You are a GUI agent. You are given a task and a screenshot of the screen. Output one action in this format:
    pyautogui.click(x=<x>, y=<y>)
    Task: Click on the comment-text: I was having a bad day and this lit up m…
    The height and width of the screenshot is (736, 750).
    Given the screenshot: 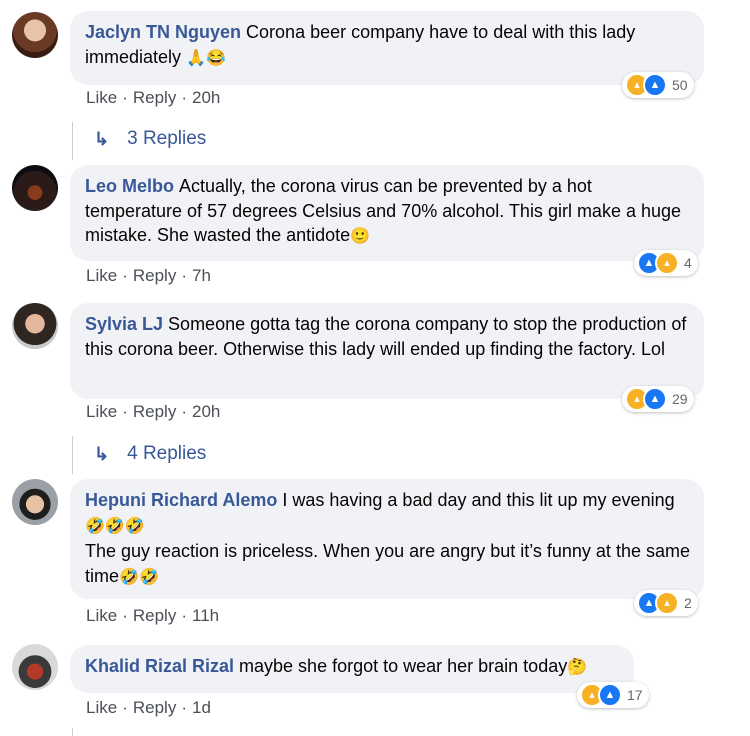 What is the action you would take?
    pyautogui.click(x=478, y=500)
    